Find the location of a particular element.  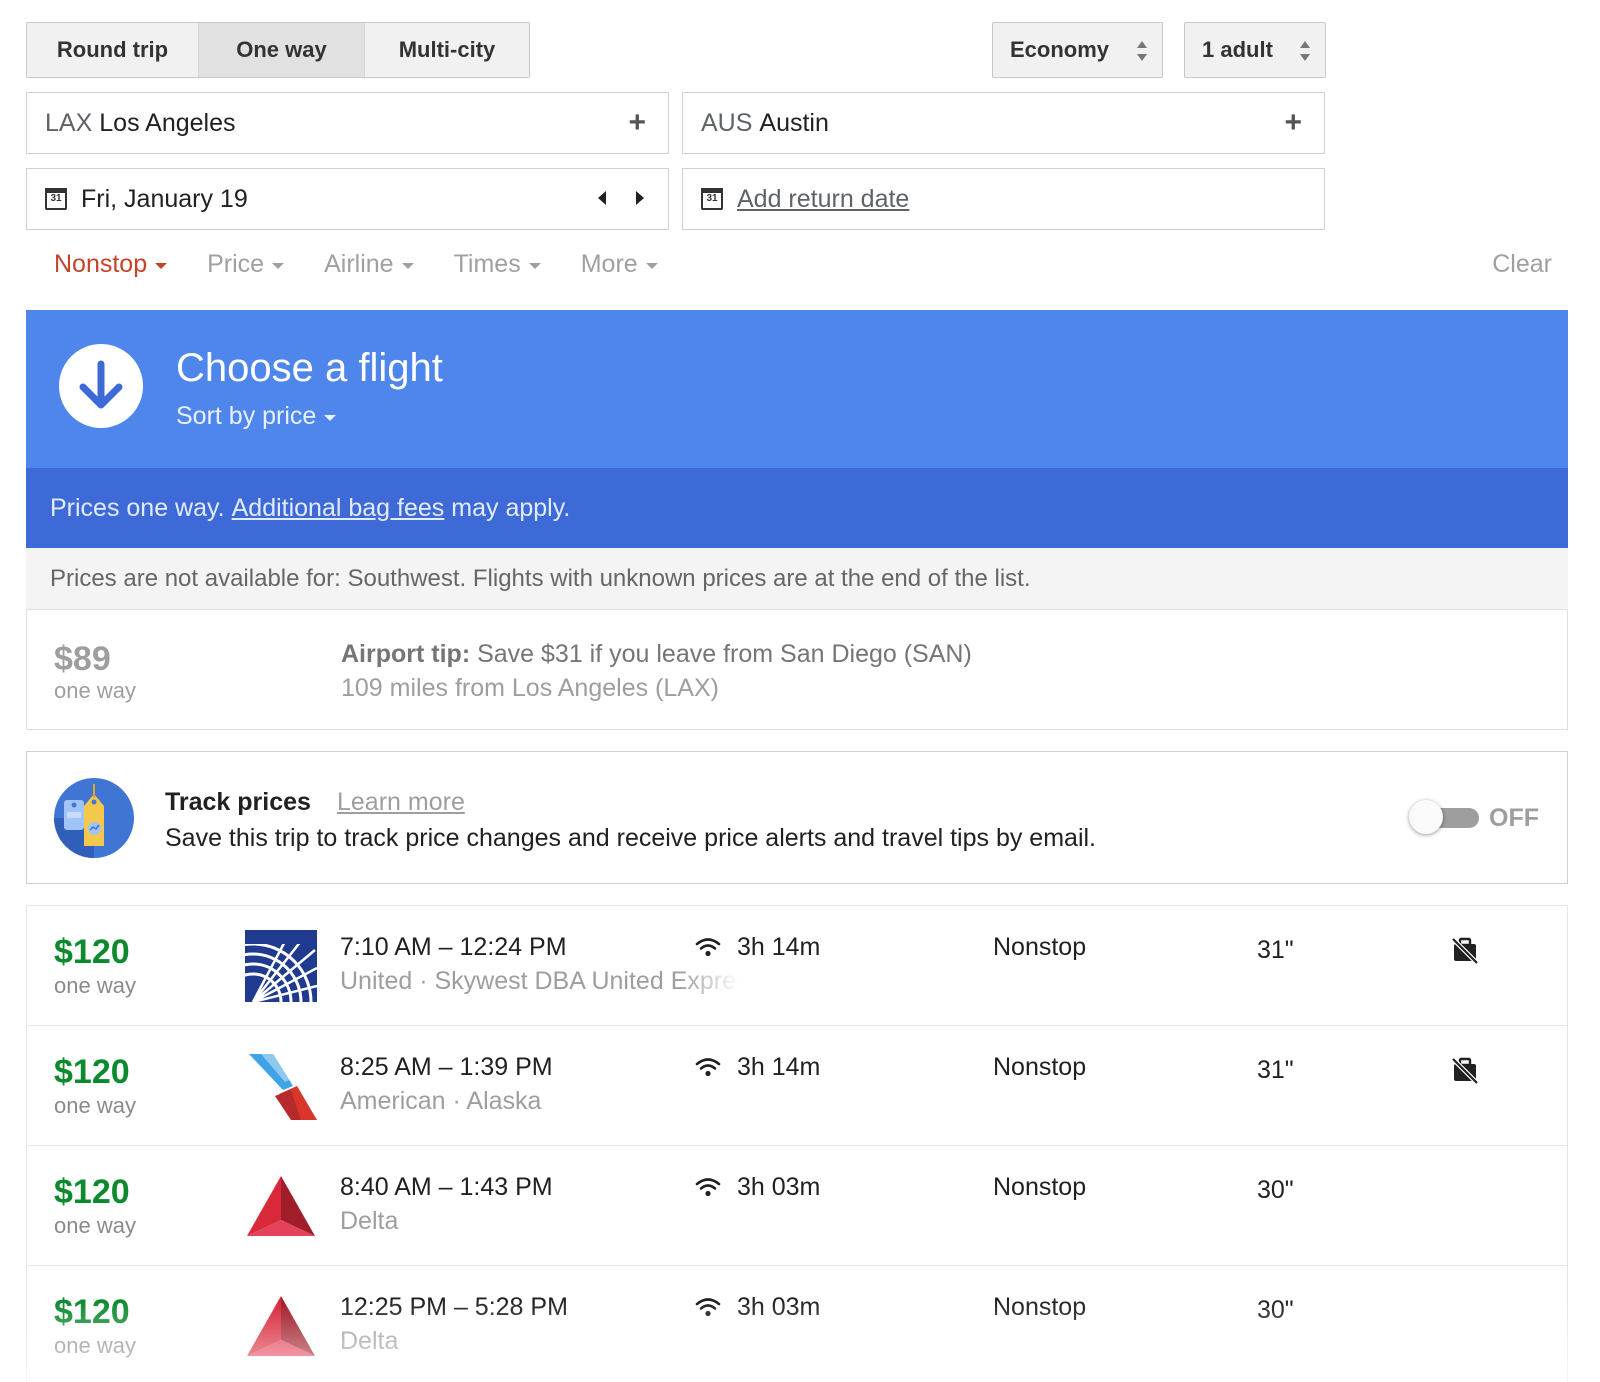

toggle-knob is located at coordinates (1426, 817).